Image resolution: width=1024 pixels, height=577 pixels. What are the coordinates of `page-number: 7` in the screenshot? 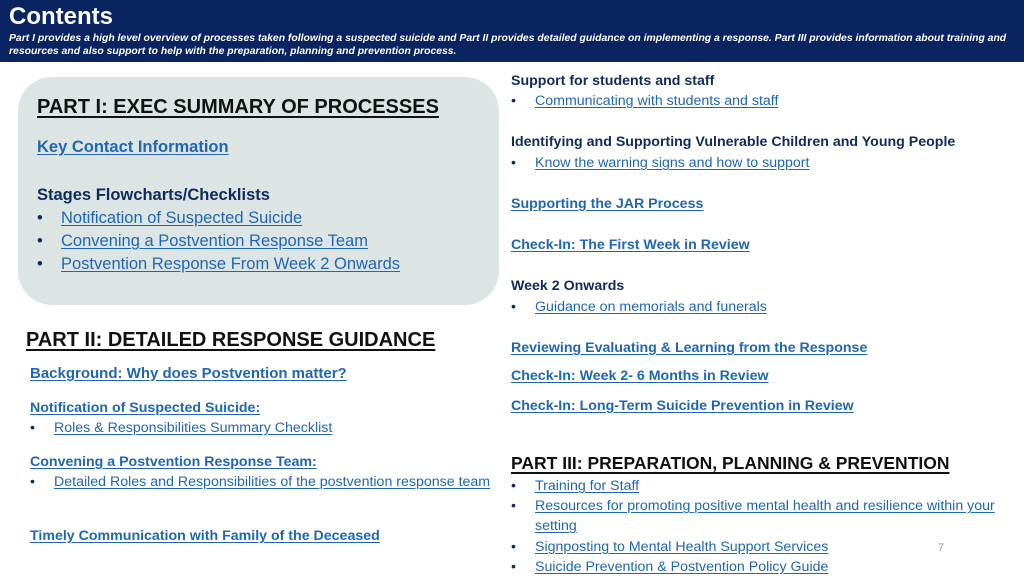 It's located at (941, 548).